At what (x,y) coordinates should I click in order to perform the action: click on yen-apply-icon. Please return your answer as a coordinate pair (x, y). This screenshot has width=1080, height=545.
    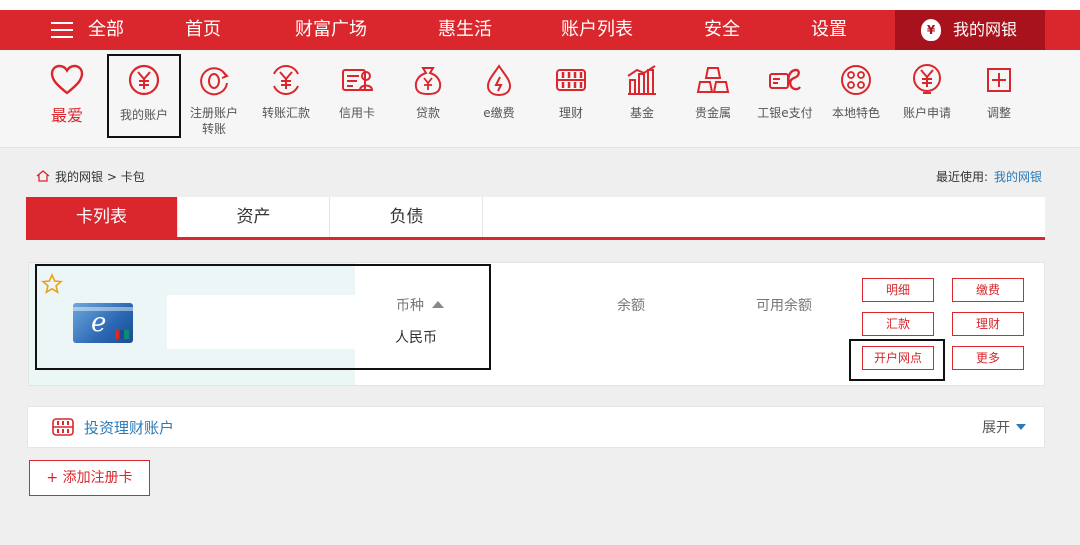
    Looking at the image, I should click on (927, 79).